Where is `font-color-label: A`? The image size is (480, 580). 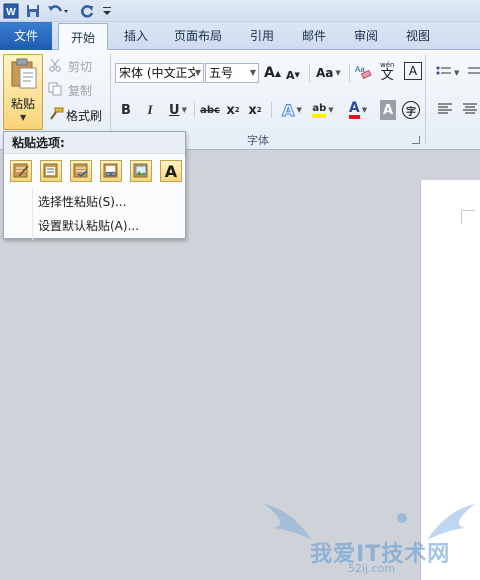
font-color-label: A is located at coordinates (354, 108).